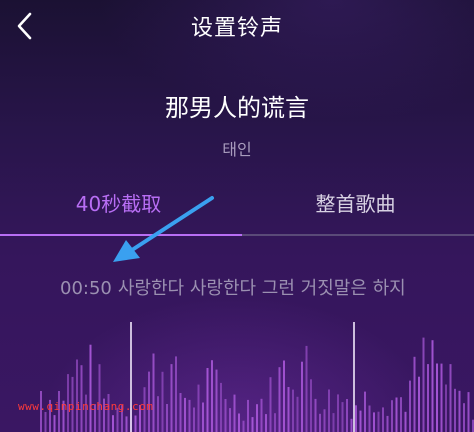  Describe the element at coordinates (355, 202) in the screenshot. I see `tab-full-song: 整首歌曲` at that location.